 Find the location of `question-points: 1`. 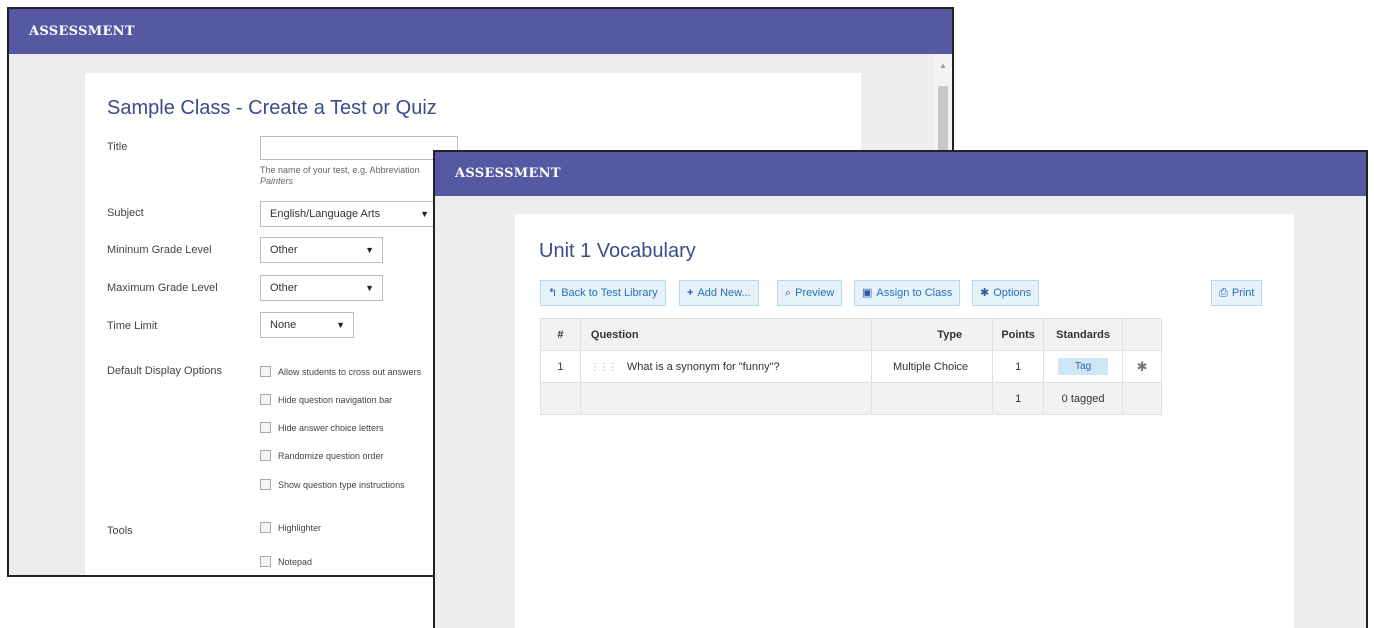

question-points: 1 is located at coordinates (1018, 366).